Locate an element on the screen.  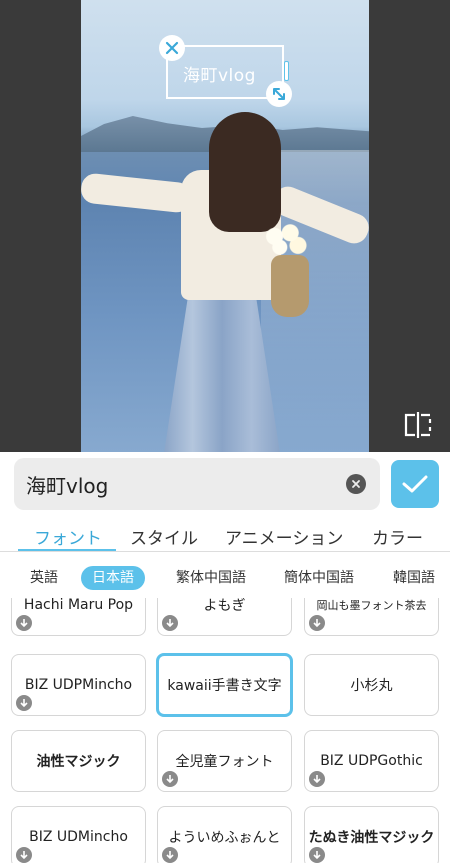
font-card: BIZ UDPMincho is located at coordinates (78, 685).